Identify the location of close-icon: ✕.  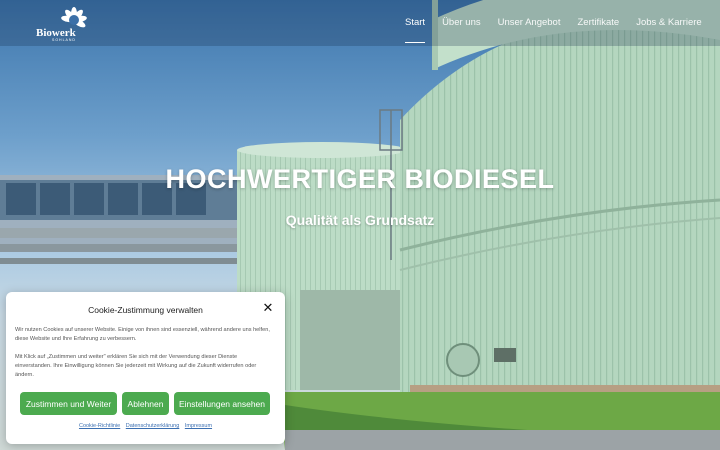
(268, 307).